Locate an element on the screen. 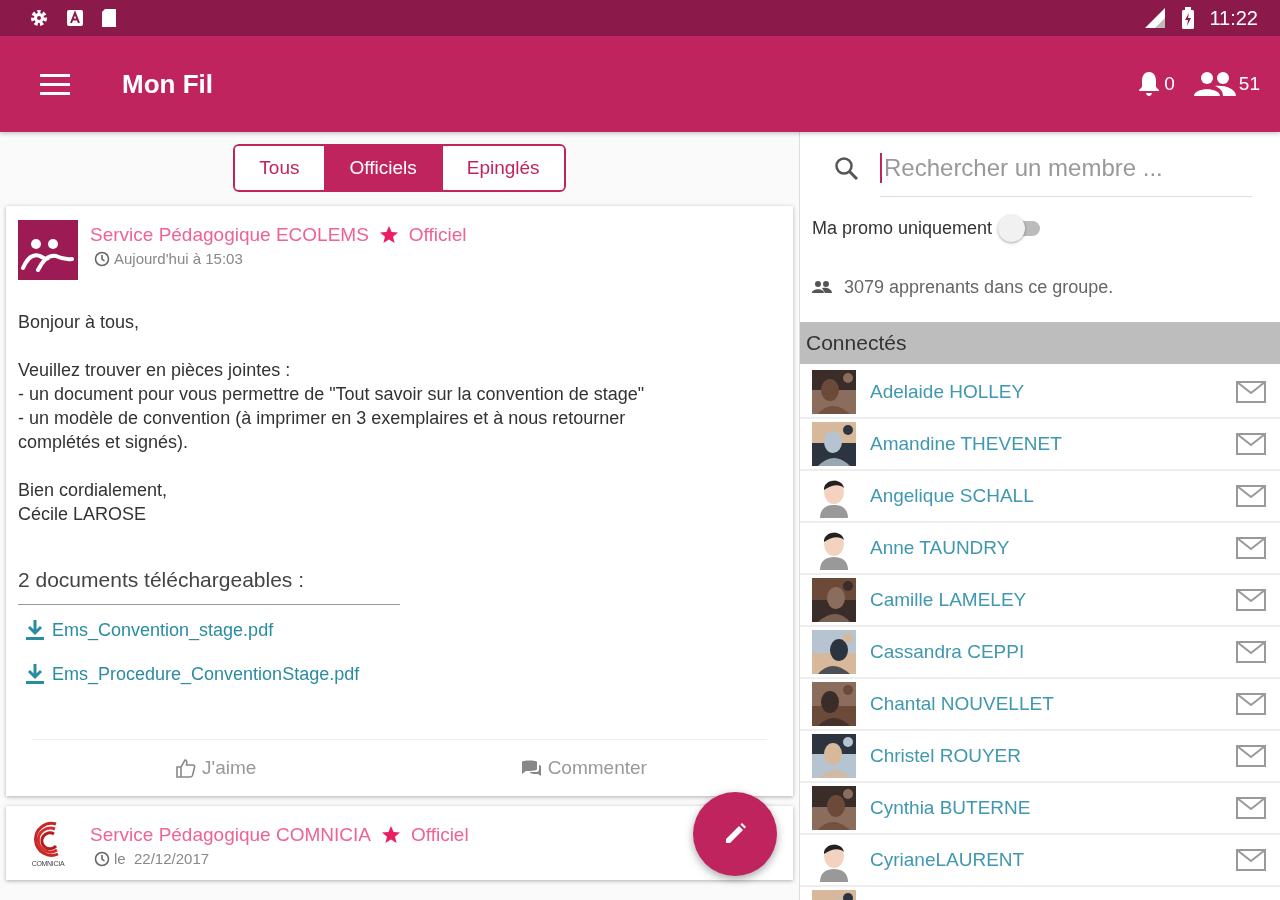 This screenshot has height=900, width=1280. member-row: Camille LAMELEY is located at coordinates (1040, 601).